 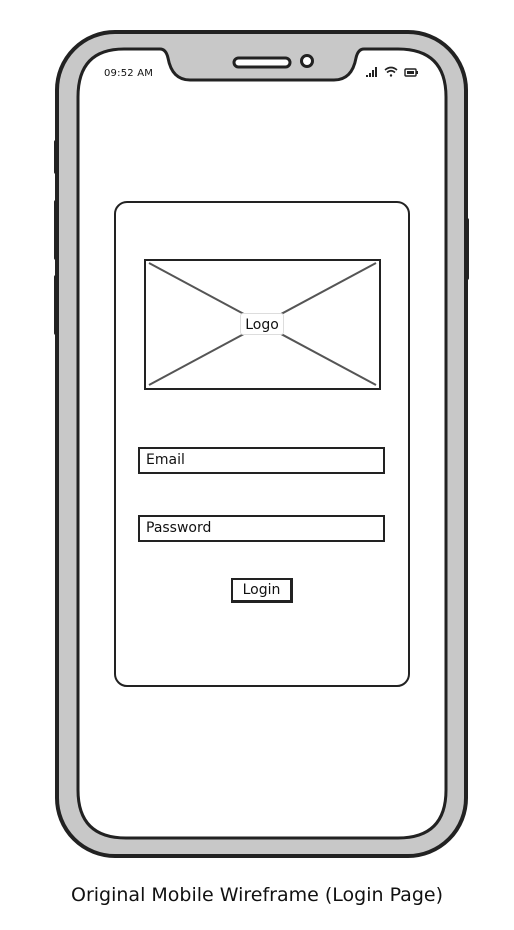 What do you see at coordinates (261, 460) in the screenshot?
I see `email-field: Email` at bounding box center [261, 460].